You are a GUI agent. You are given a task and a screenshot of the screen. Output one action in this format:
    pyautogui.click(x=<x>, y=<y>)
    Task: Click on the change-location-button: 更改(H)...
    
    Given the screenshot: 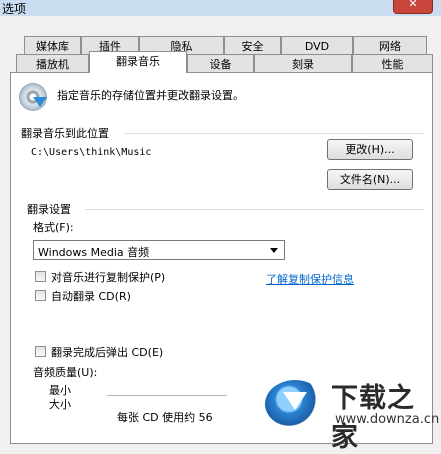 What is the action you would take?
    pyautogui.click(x=370, y=149)
    